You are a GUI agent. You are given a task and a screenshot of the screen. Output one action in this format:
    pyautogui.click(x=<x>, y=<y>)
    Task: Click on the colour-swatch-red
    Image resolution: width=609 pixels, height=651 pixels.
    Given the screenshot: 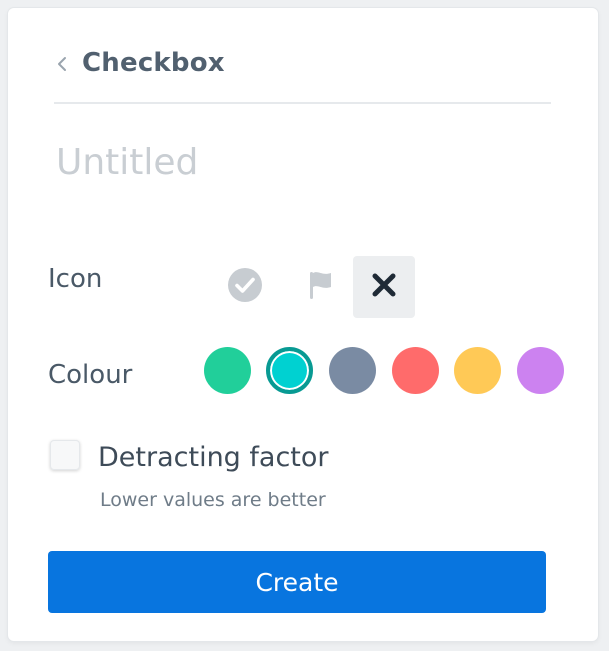 What is the action you would take?
    pyautogui.click(x=415, y=370)
    